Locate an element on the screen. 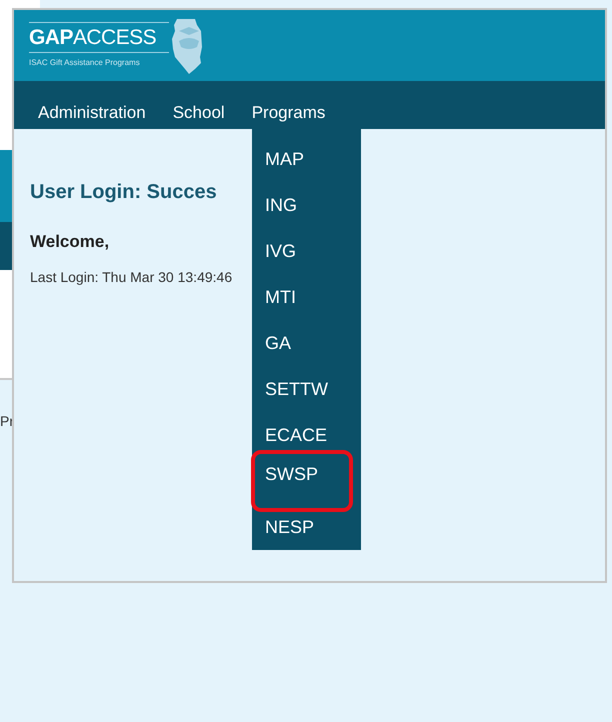  logo-subtitle: ISAC Gift Assistance Programs is located at coordinates (84, 63).